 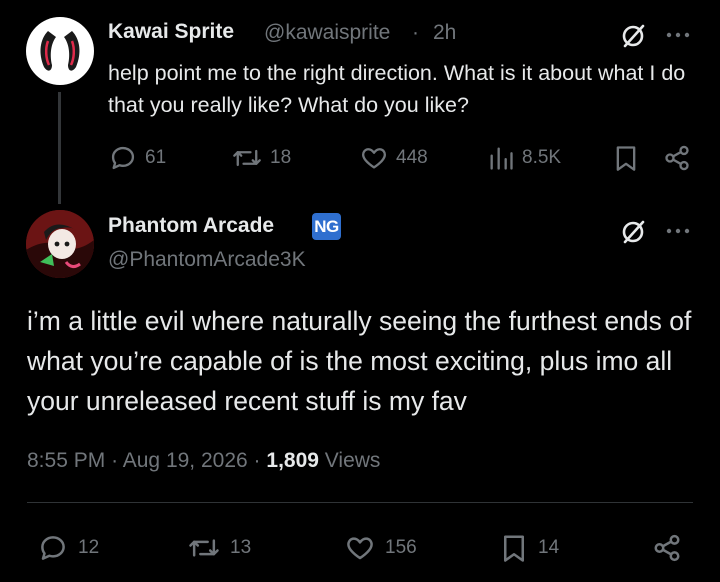 I want to click on retweet-count: 18, so click(x=281, y=157).